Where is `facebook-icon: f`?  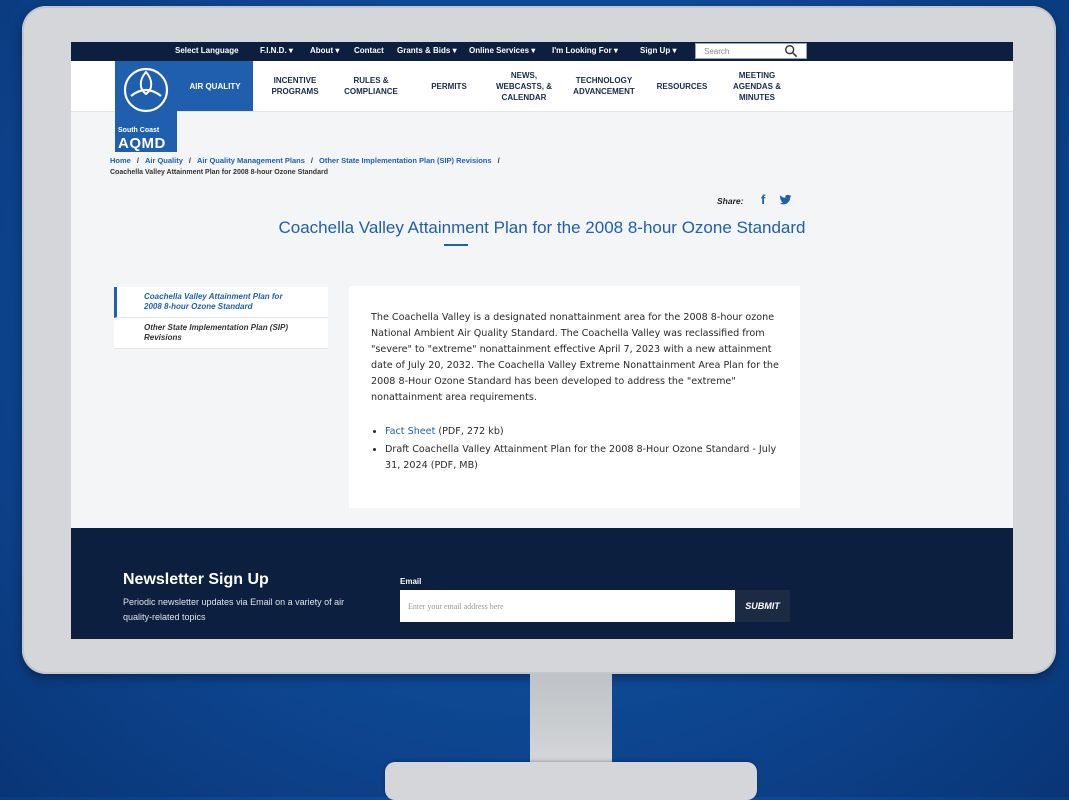 facebook-icon: f is located at coordinates (763, 199).